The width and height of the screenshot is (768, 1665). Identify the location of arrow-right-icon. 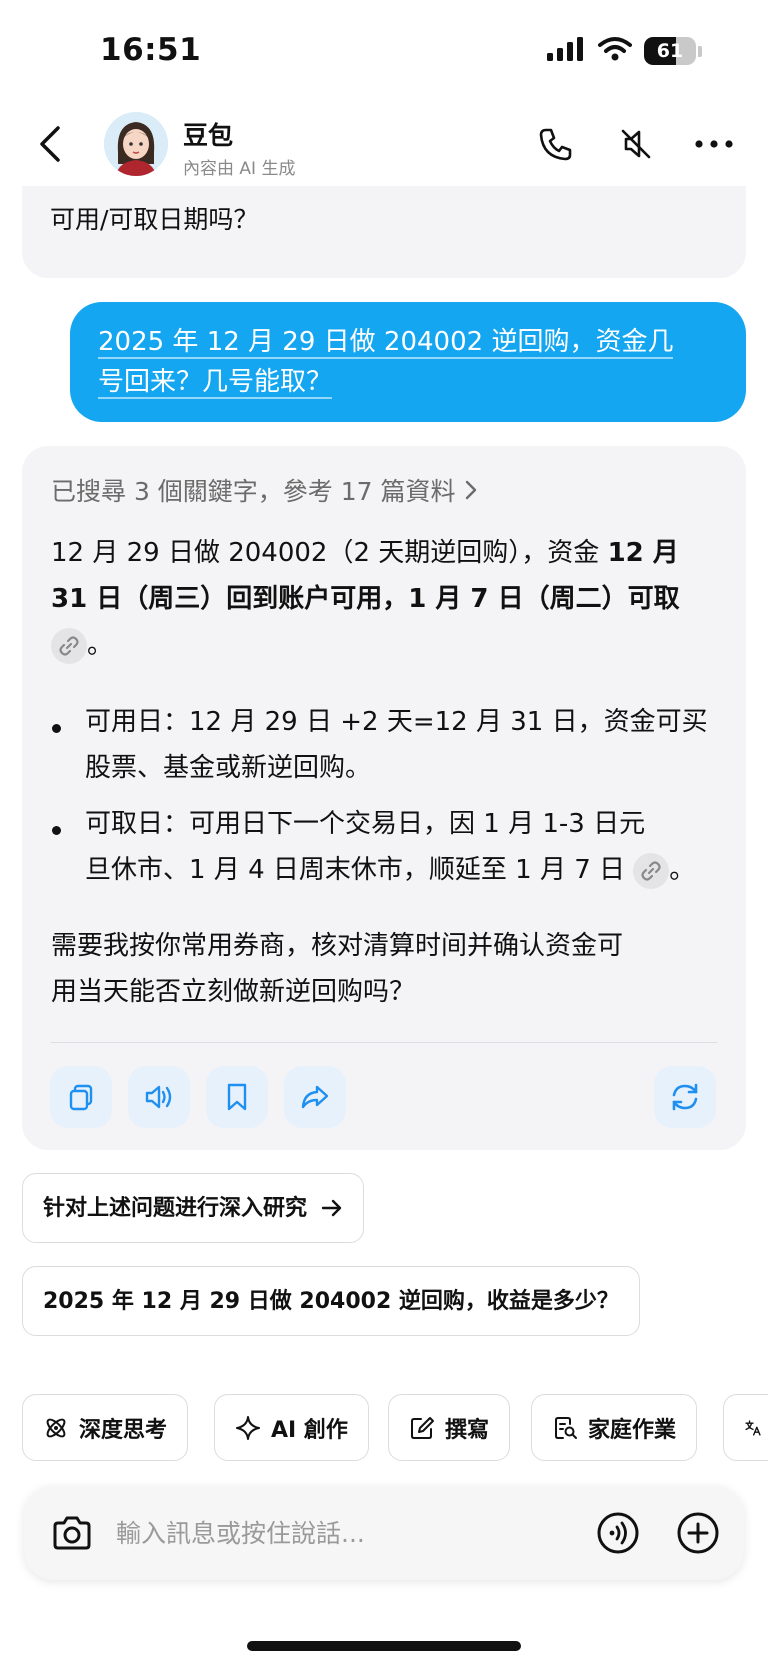
(331, 1208).